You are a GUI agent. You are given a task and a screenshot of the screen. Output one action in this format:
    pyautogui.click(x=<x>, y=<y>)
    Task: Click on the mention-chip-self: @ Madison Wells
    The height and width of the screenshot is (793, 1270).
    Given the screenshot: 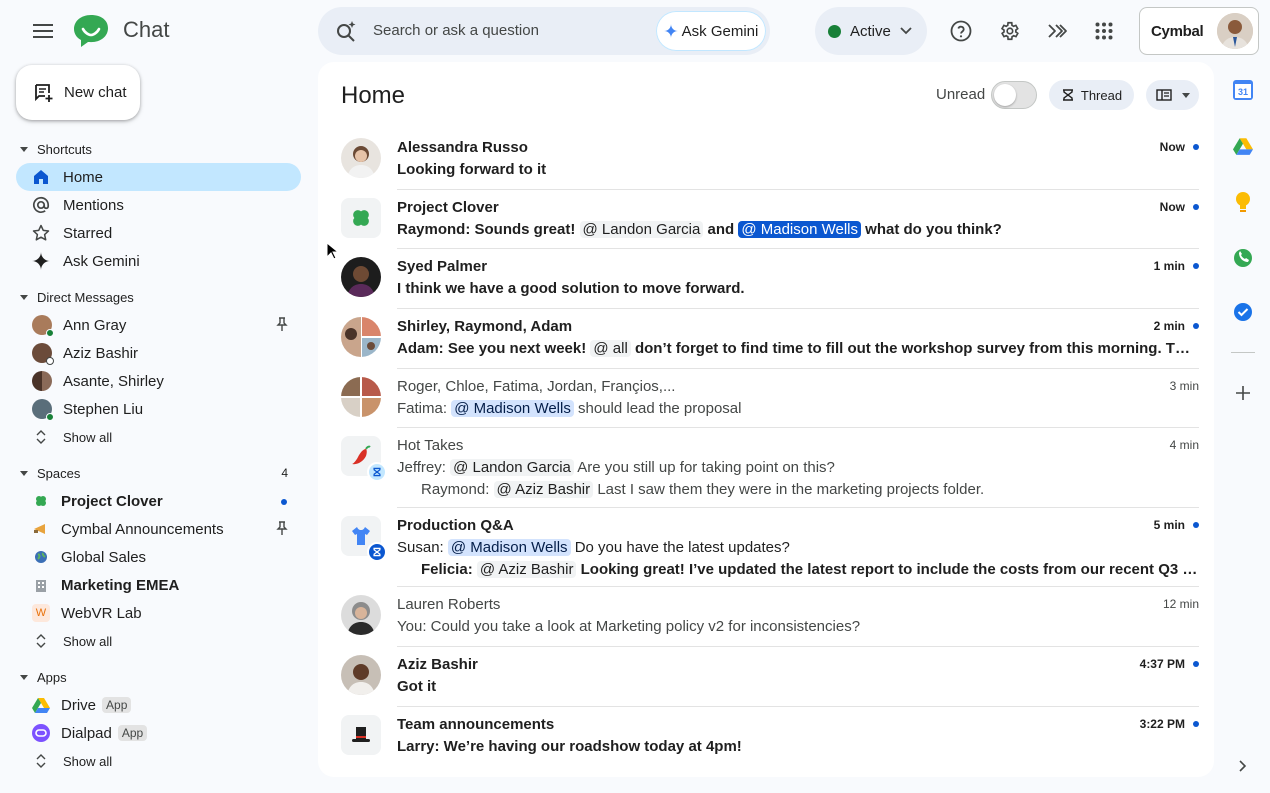 What is the action you would take?
    pyautogui.click(x=799, y=229)
    